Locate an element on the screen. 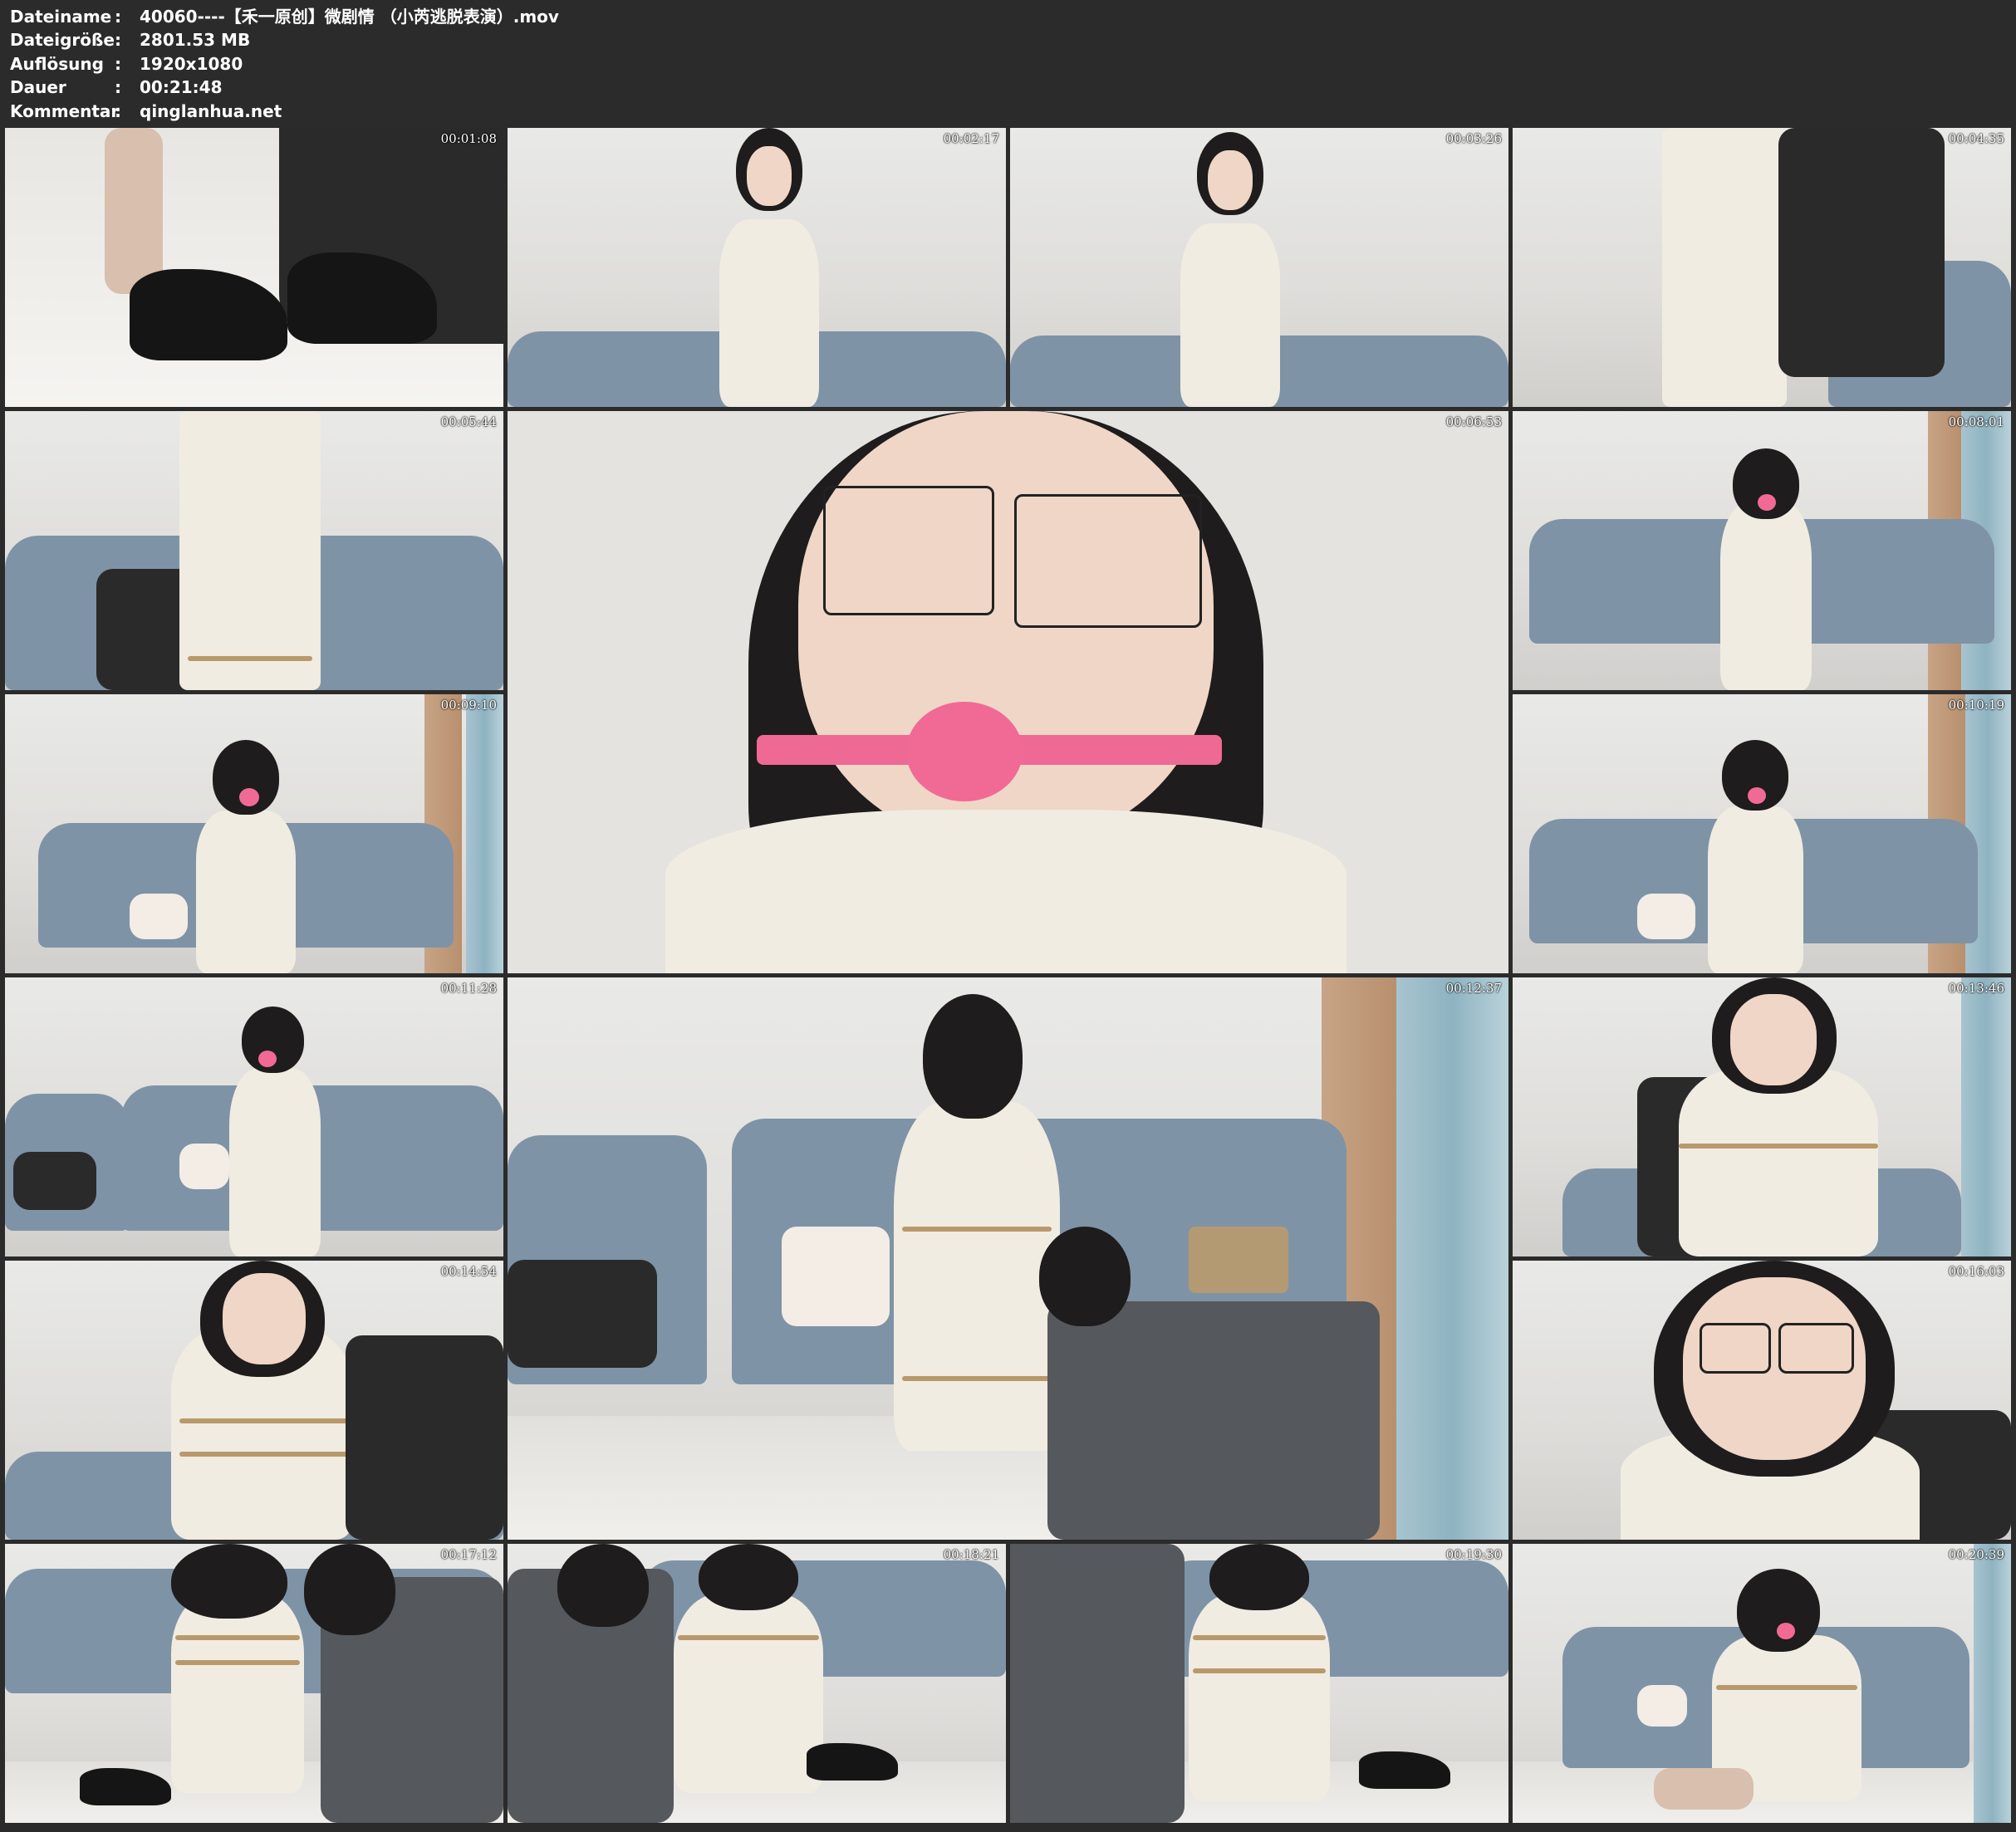 The width and height of the screenshot is (2016, 1832). thumbnail: 00:19:30 is located at coordinates (1259, 1683).